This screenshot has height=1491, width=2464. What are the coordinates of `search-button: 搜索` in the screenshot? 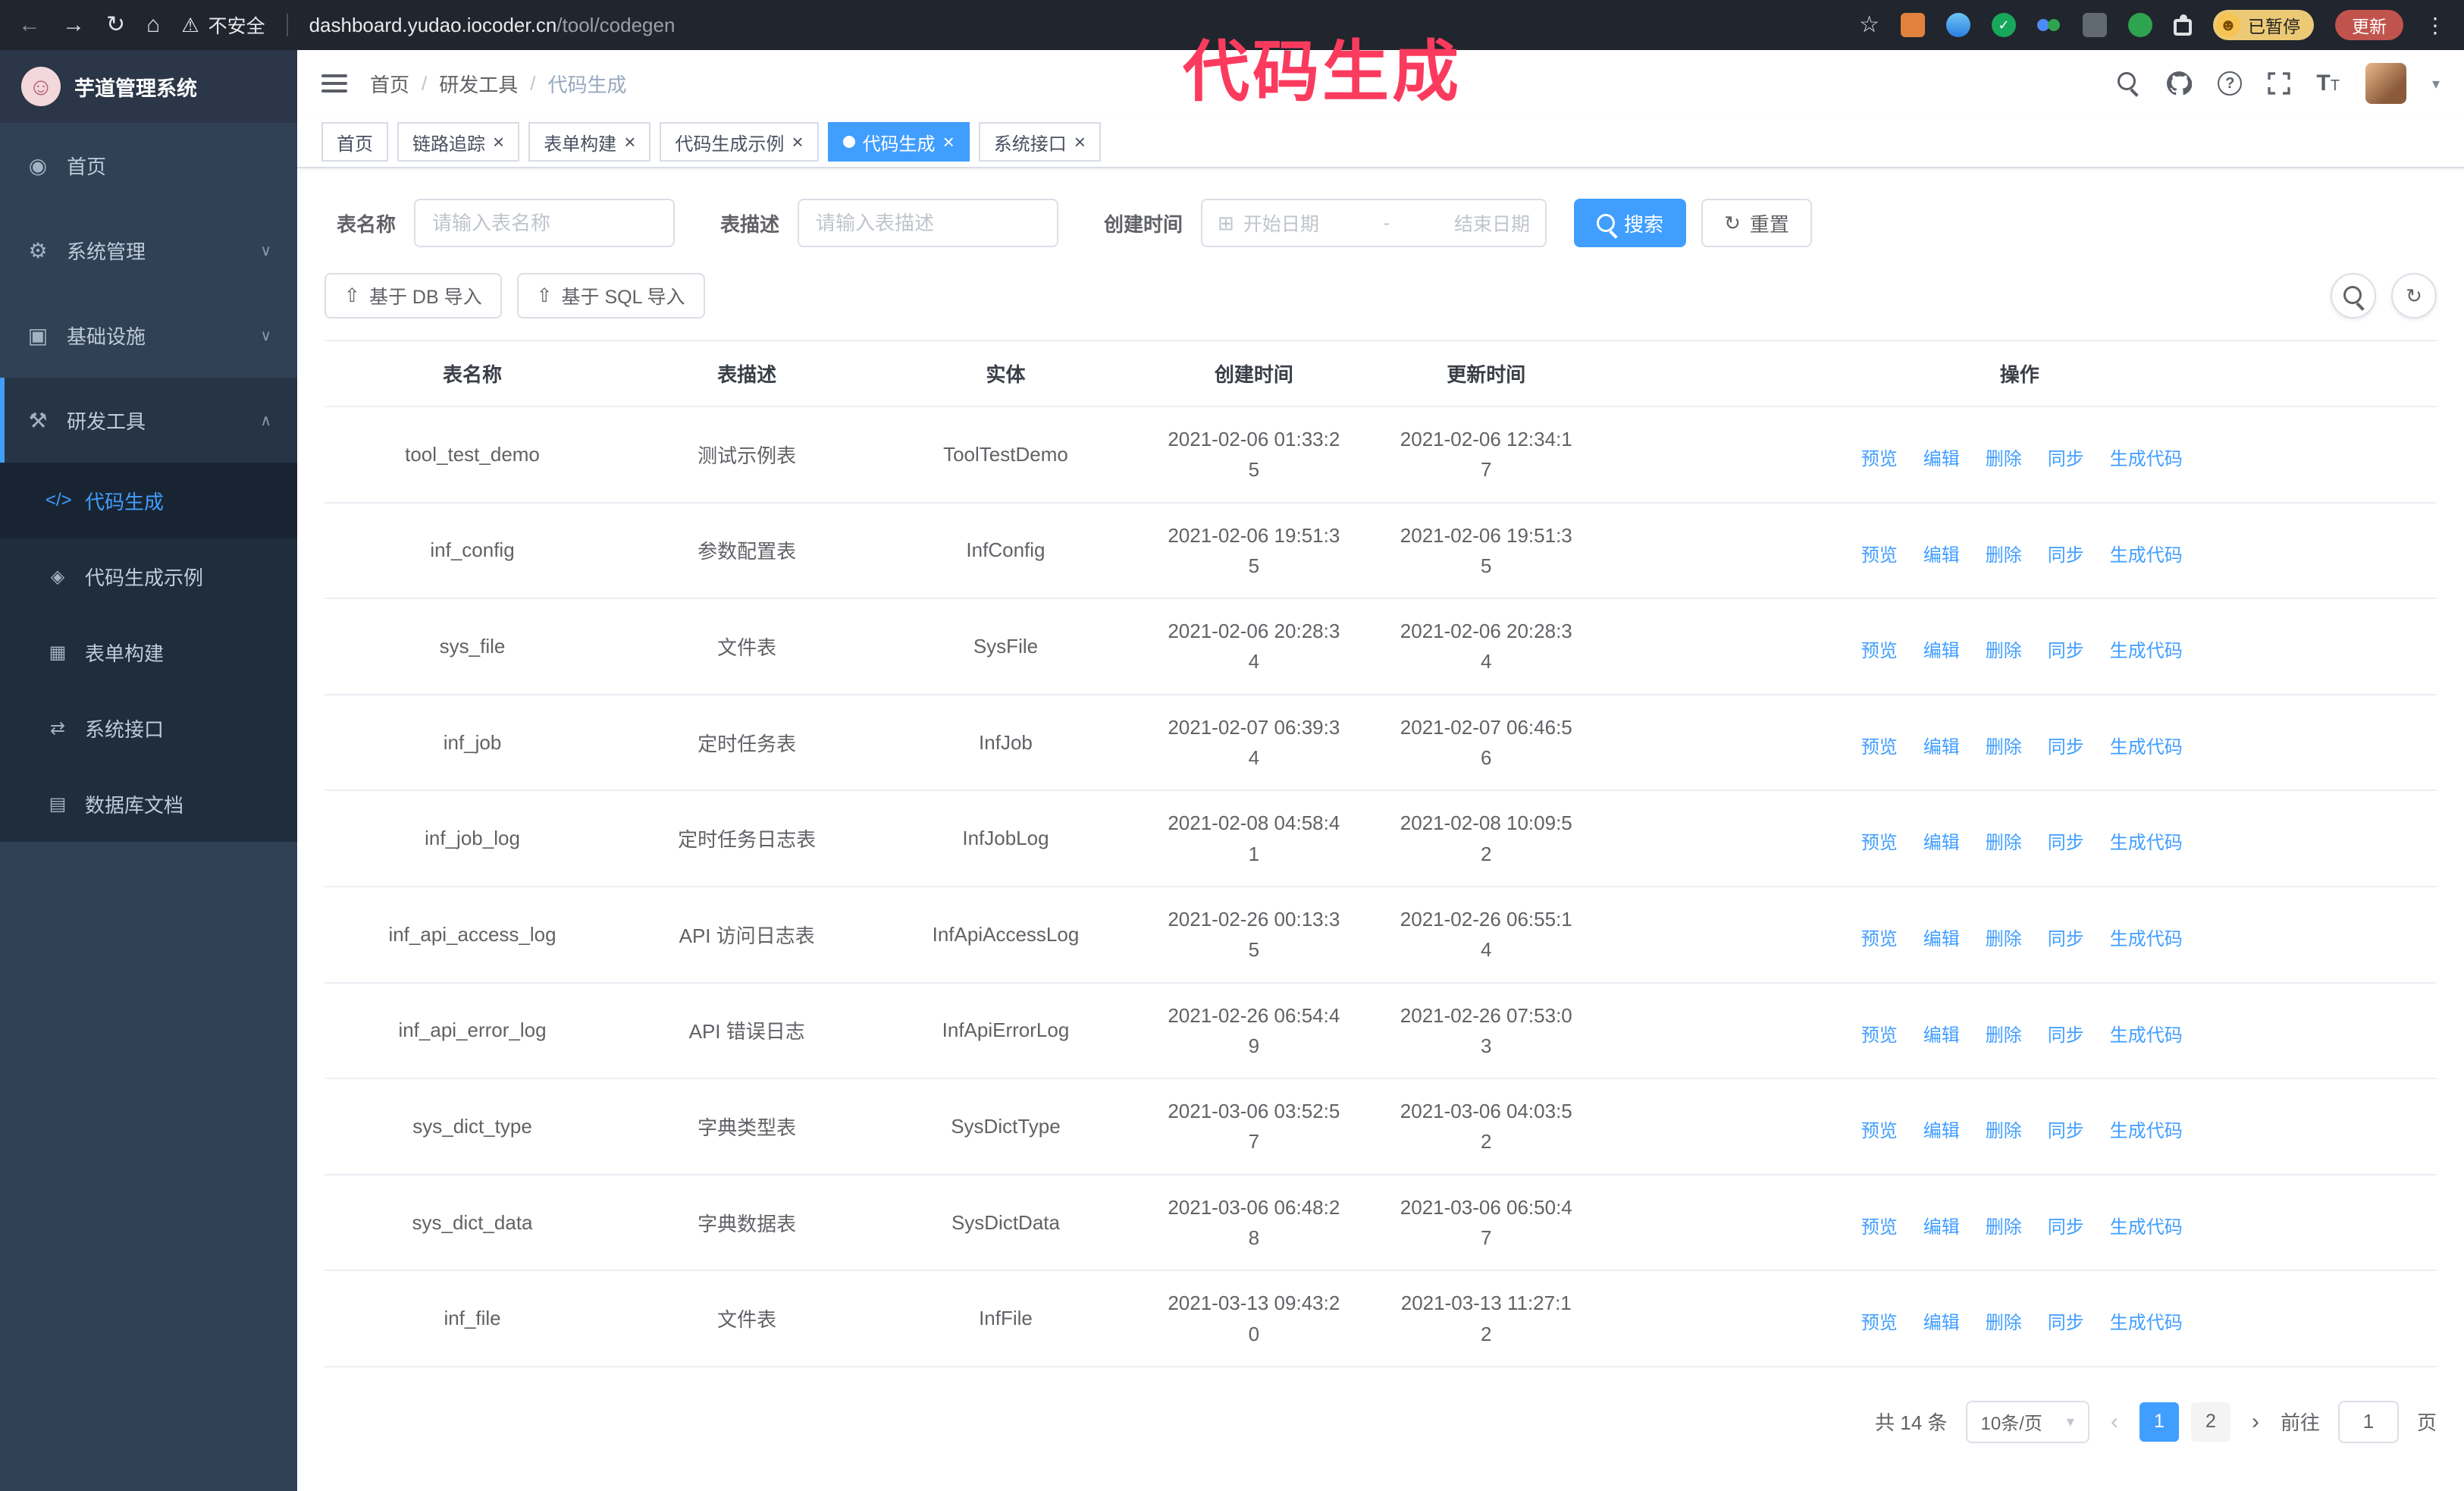 It's located at (1631, 223).